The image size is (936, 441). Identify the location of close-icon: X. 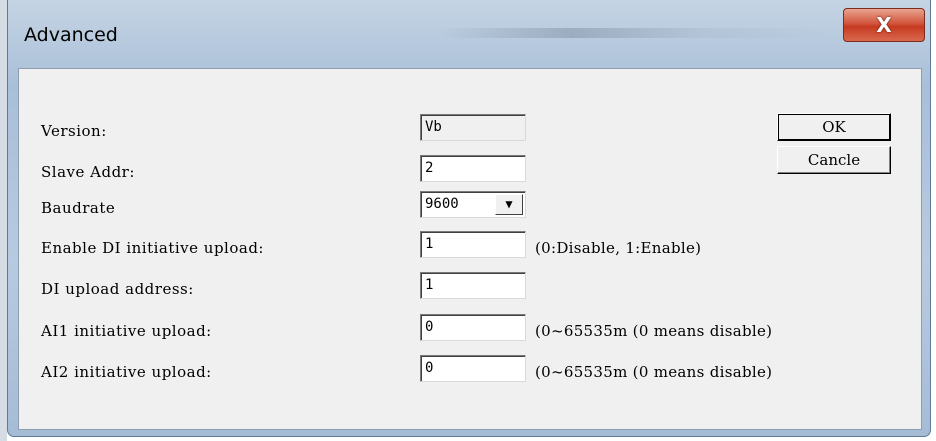
(884, 25).